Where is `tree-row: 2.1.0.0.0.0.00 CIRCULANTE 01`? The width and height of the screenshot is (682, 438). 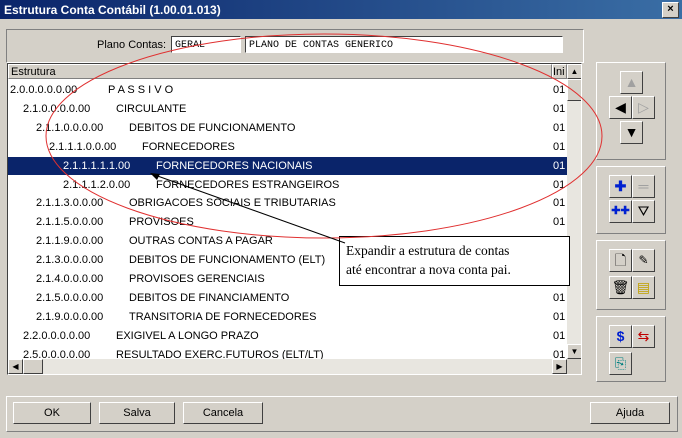 tree-row: 2.1.0.0.0.0.00 CIRCULANTE 01 is located at coordinates (287, 109).